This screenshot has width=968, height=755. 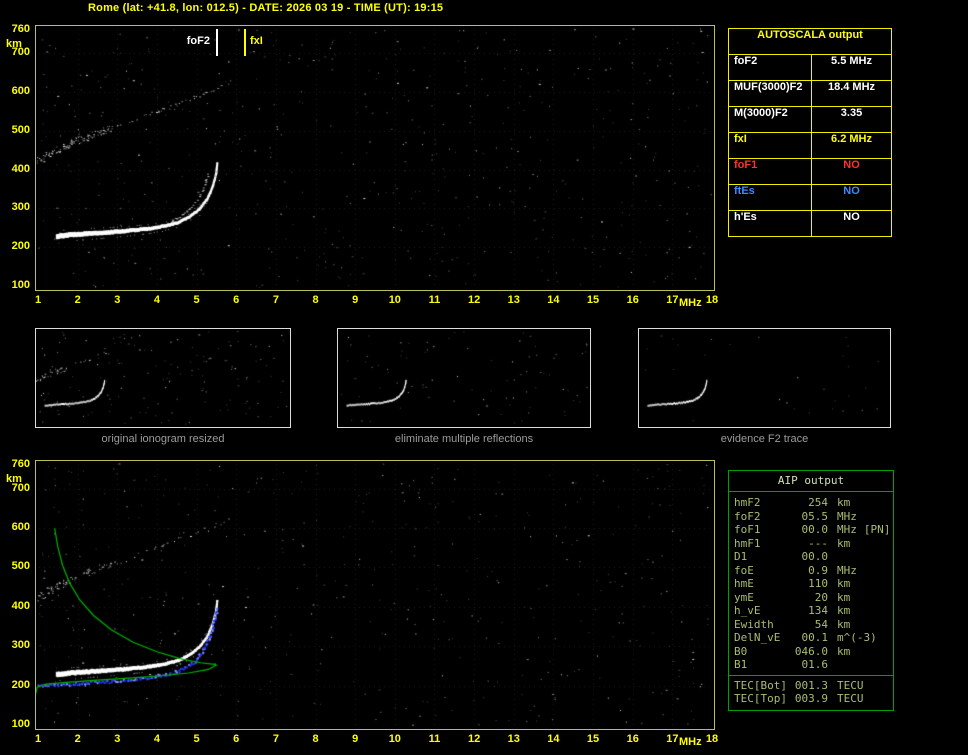 I want to click on aip-param-value: 00.1, so click(x=815, y=637).